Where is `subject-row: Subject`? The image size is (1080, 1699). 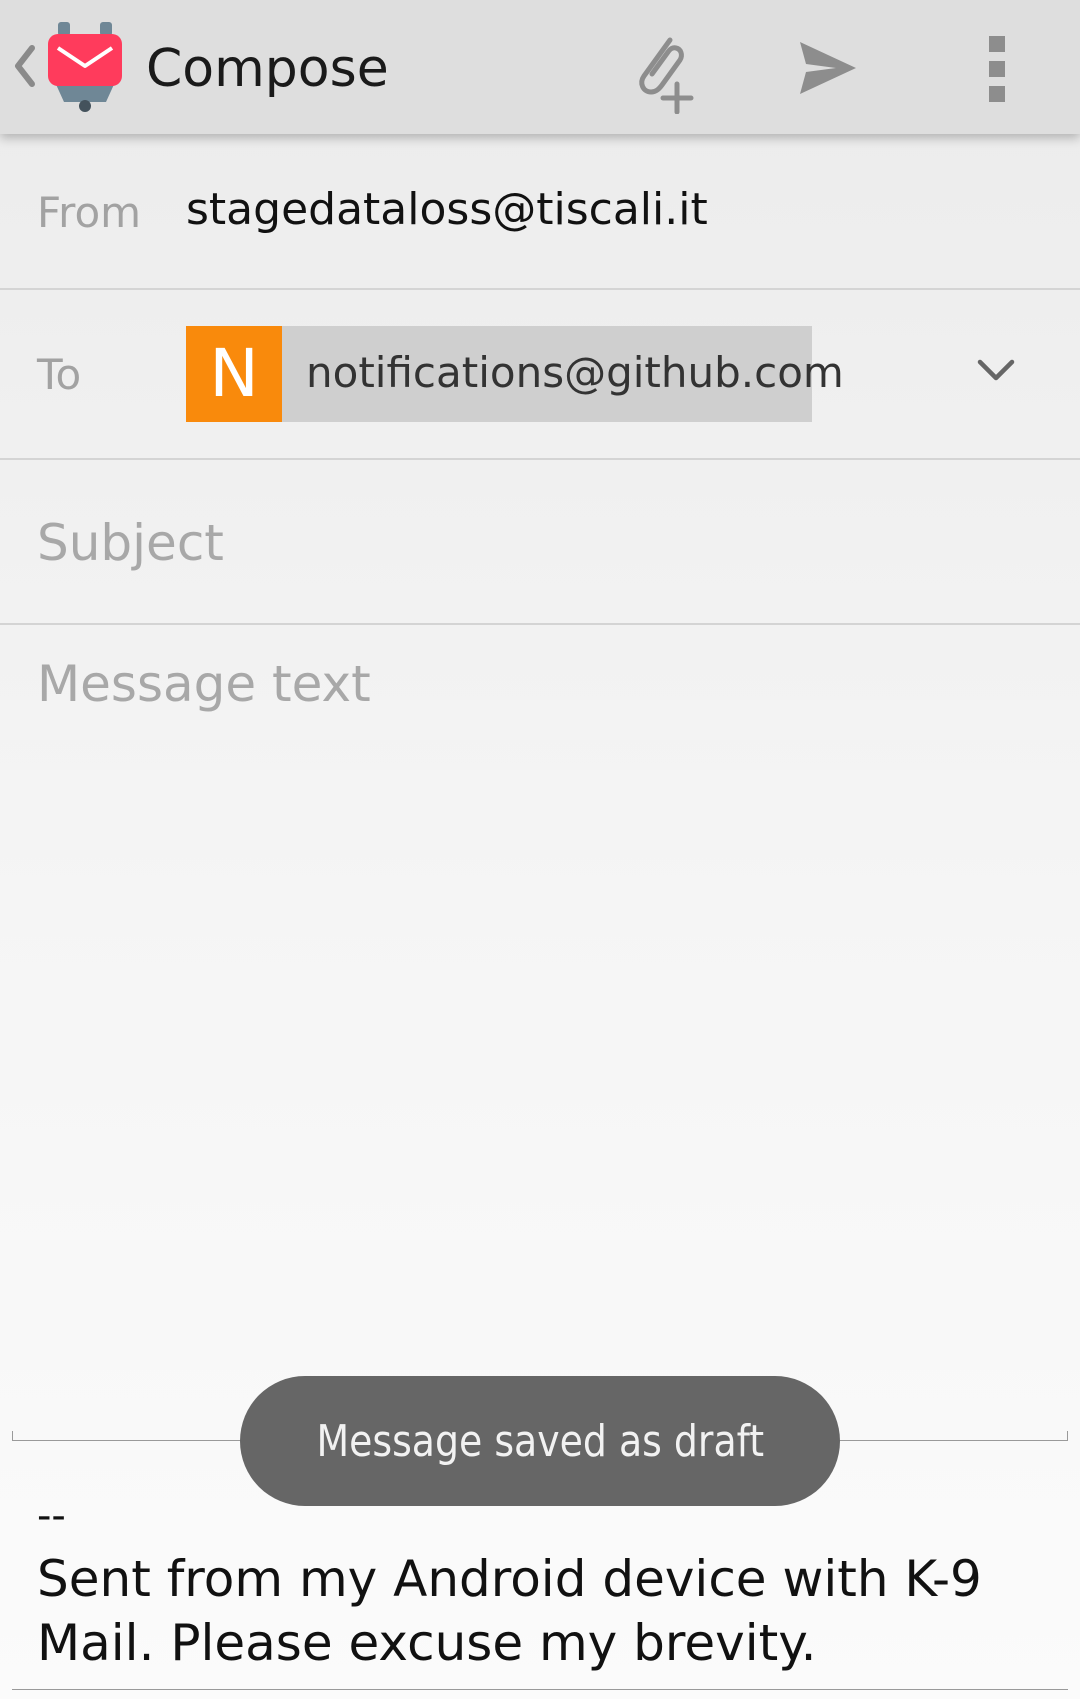
subject-row: Subject is located at coordinates (540, 542).